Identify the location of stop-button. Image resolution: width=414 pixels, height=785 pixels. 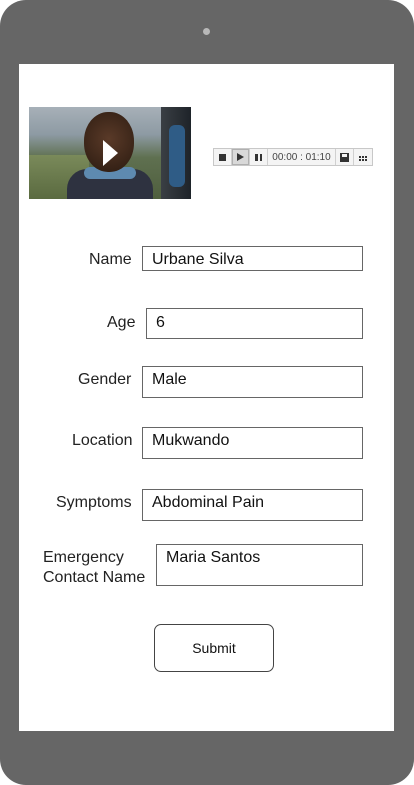
(223, 157).